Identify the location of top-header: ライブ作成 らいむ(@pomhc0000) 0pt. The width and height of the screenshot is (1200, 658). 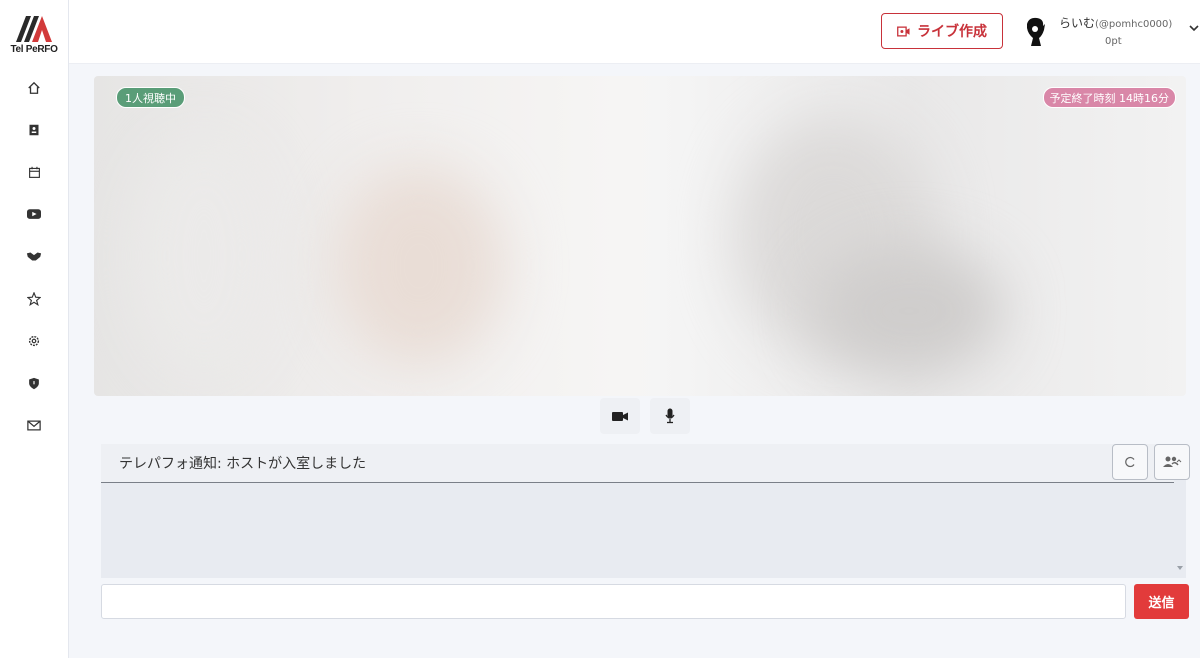
(634, 32).